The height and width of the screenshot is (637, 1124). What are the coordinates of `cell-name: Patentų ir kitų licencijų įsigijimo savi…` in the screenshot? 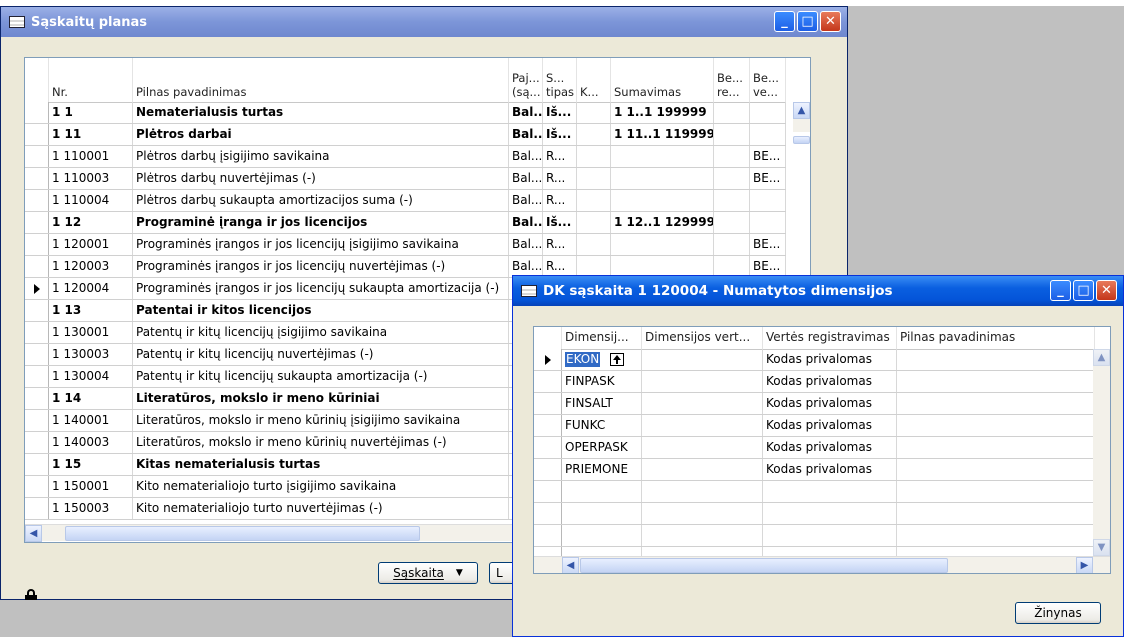 It's located at (321, 332).